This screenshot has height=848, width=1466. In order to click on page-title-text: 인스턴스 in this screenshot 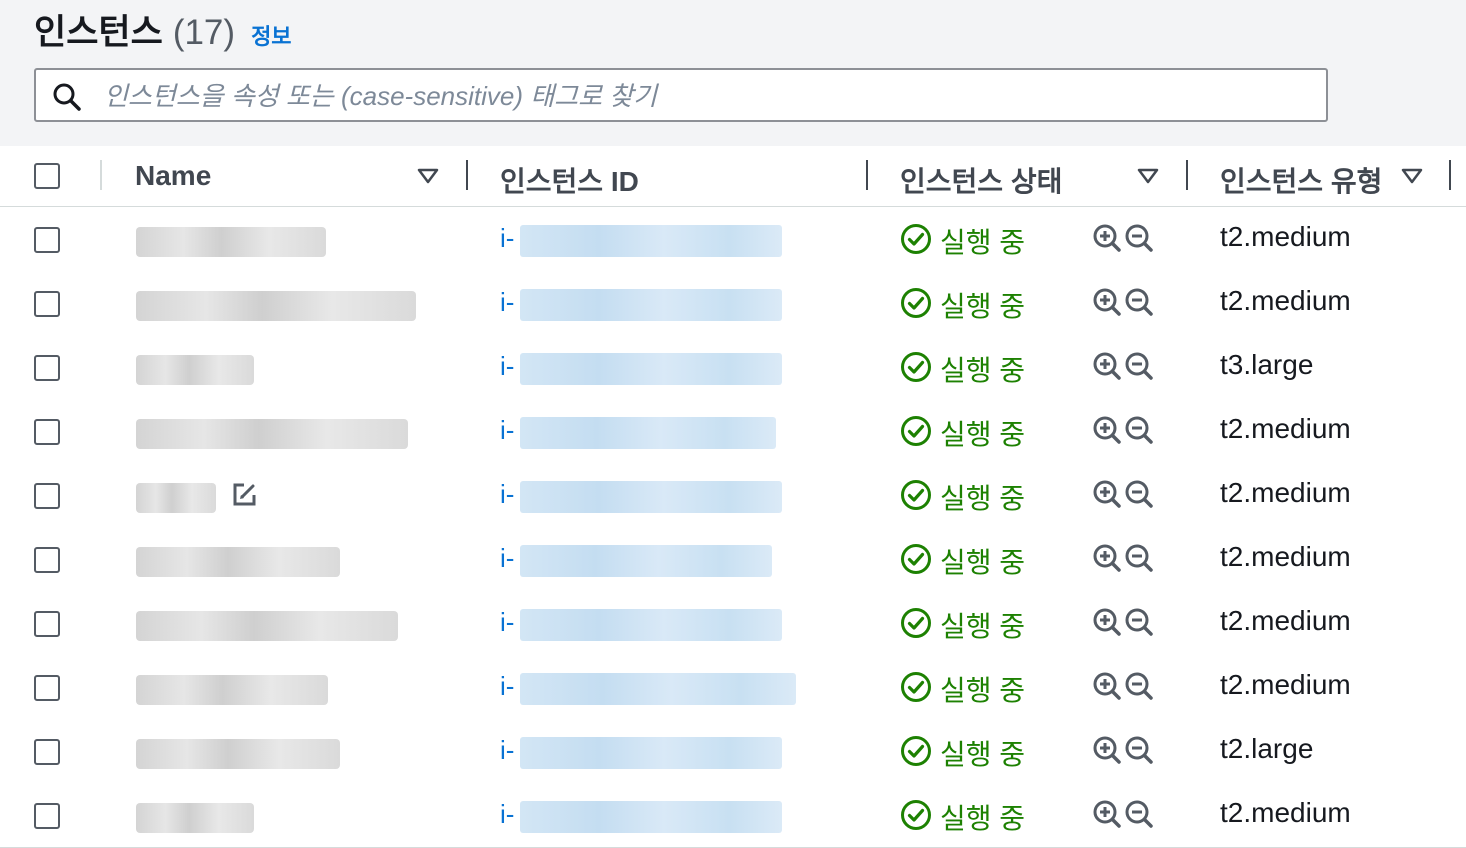, I will do `click(98, 32)`.